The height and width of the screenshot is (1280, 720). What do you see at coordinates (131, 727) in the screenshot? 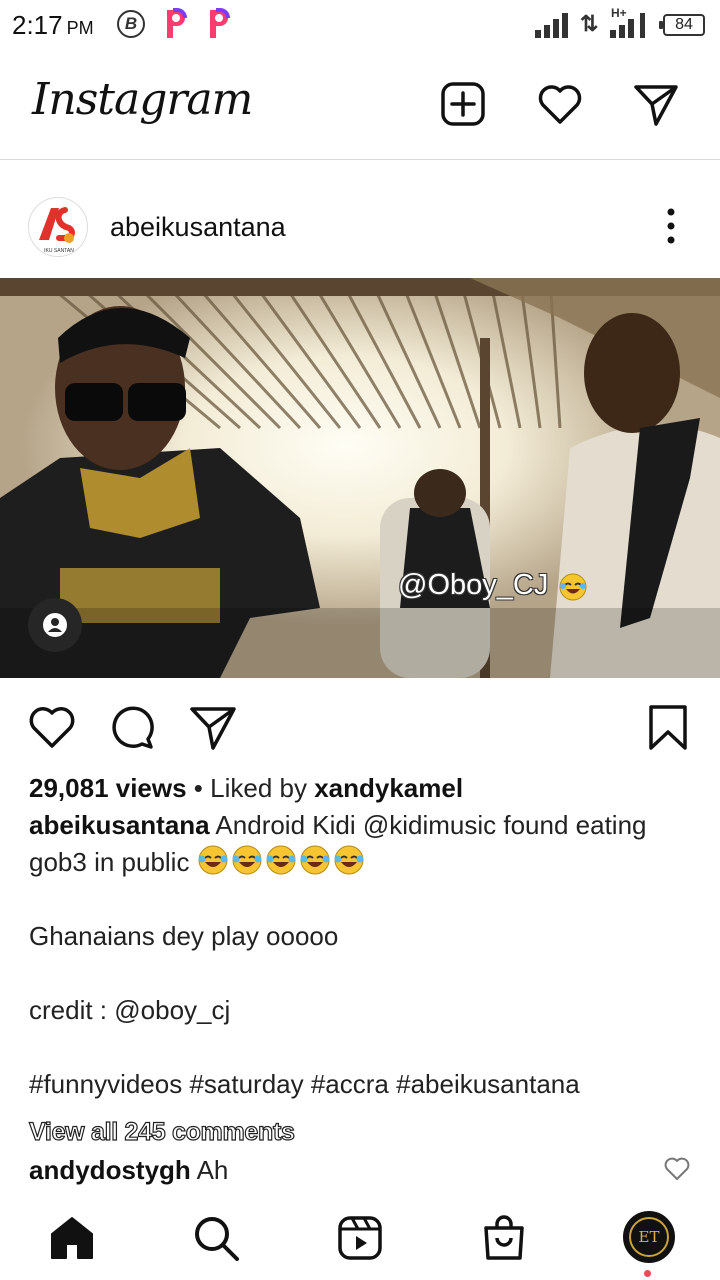
I see `comment-icon` at bounding box center [131, 727].